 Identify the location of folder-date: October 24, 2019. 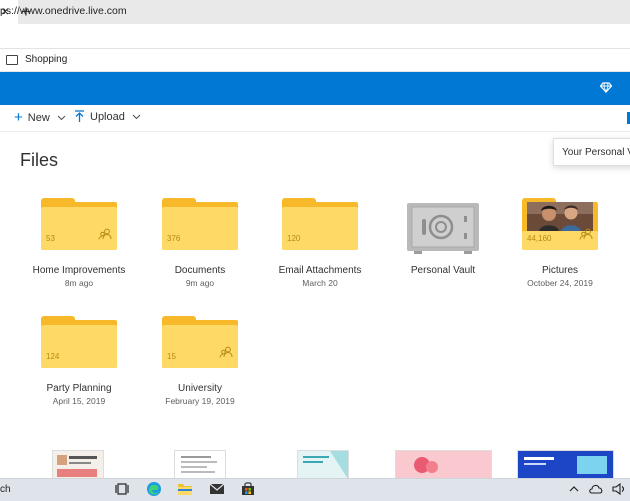
(560, 283).